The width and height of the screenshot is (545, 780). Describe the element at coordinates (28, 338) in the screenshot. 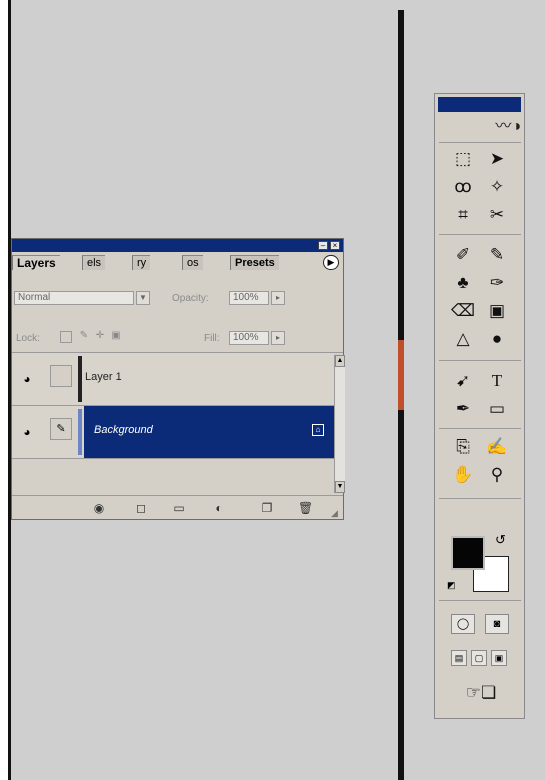

I see `lock-label: Lock:` at that location.